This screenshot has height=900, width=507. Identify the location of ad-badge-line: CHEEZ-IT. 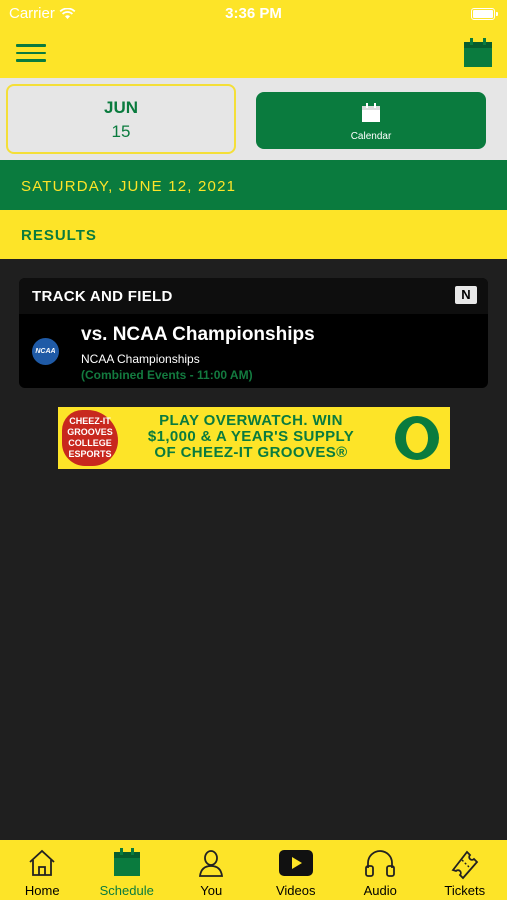
(90, 421).